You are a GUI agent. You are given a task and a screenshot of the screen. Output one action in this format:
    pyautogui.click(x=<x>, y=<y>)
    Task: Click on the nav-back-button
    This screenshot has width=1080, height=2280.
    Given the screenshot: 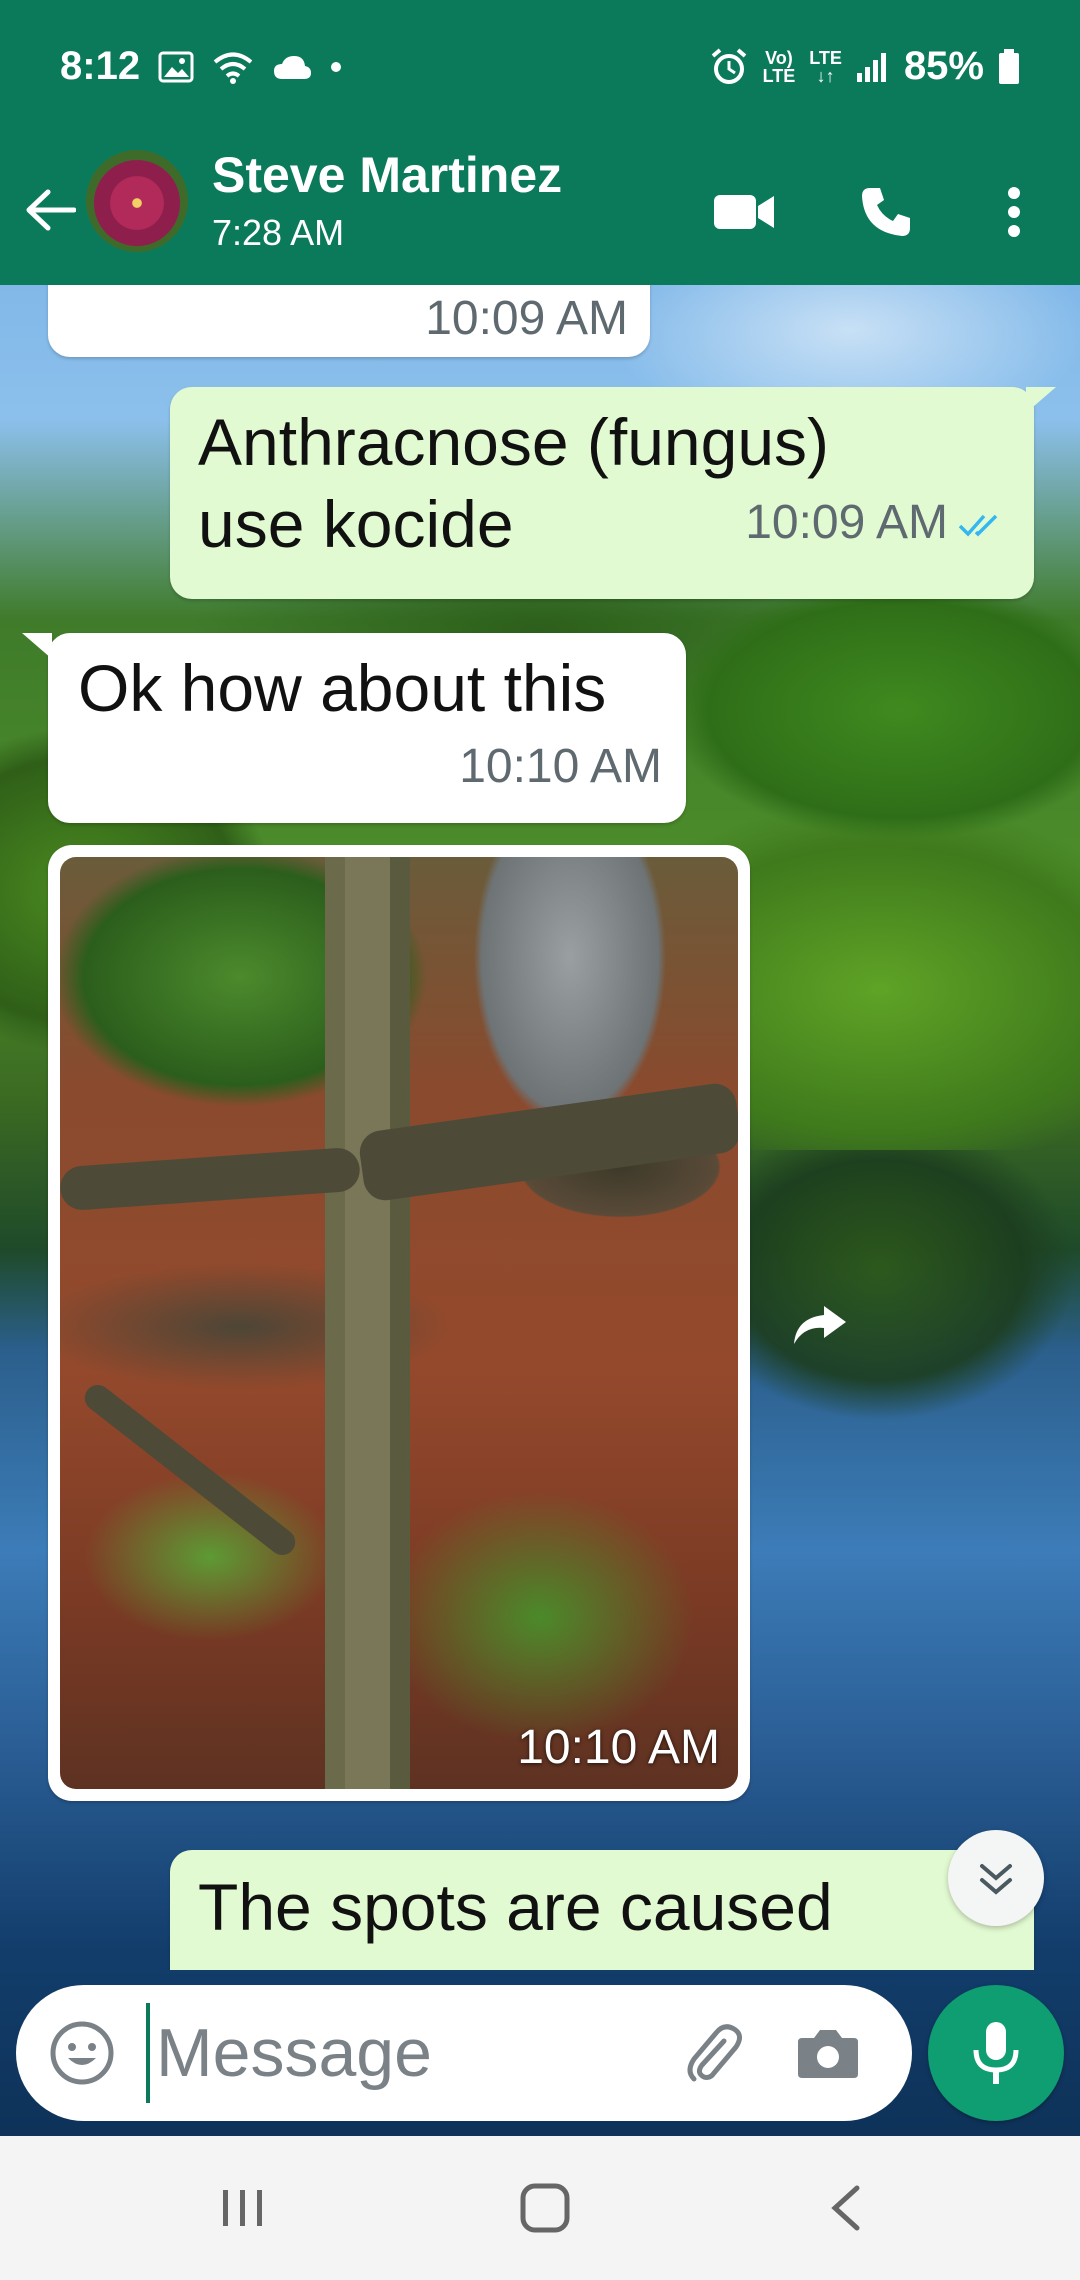 What is the action you would take?
    pyautogui.click(x=845, y=2208)
    